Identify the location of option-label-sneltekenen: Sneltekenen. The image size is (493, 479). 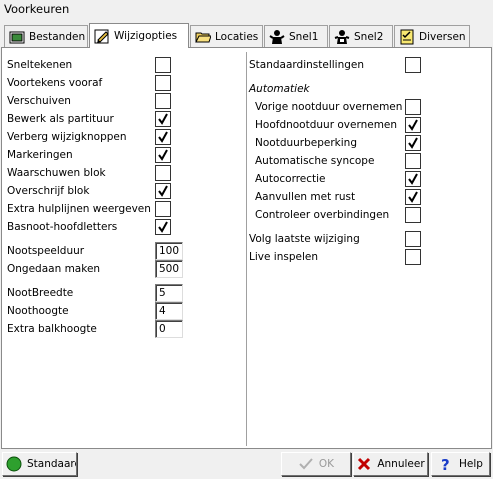
(40, 65).